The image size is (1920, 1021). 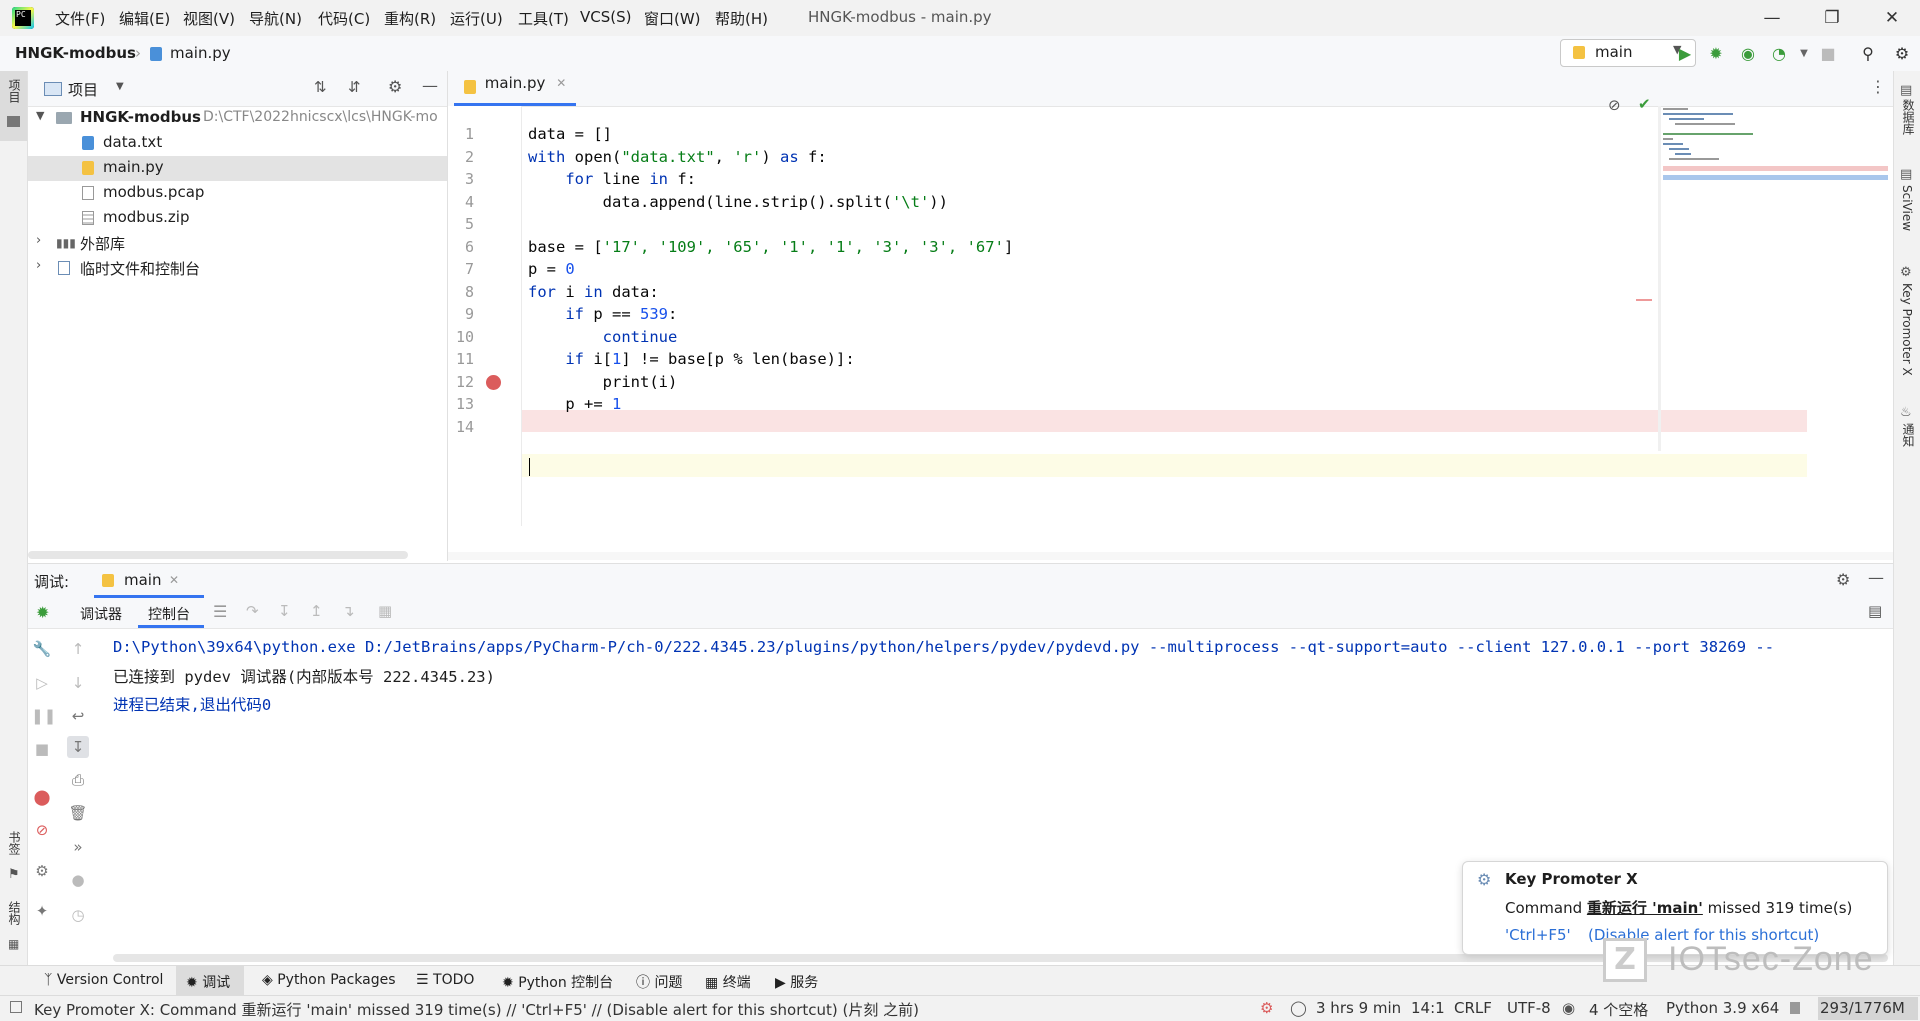 What do you see at coordinates (1772, 18) in the screenshot?
I see `minimize-icon: —` at bounding box center [1772, 18].